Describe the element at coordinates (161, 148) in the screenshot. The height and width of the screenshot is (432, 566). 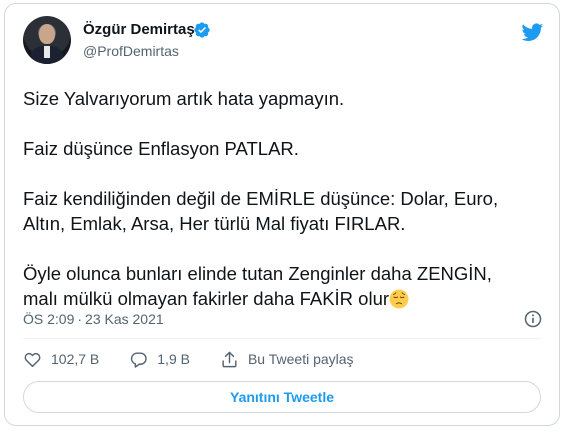
I see `tweet-paragraph: Faiz düşünce Enflasyon PATLAR.` at that location.